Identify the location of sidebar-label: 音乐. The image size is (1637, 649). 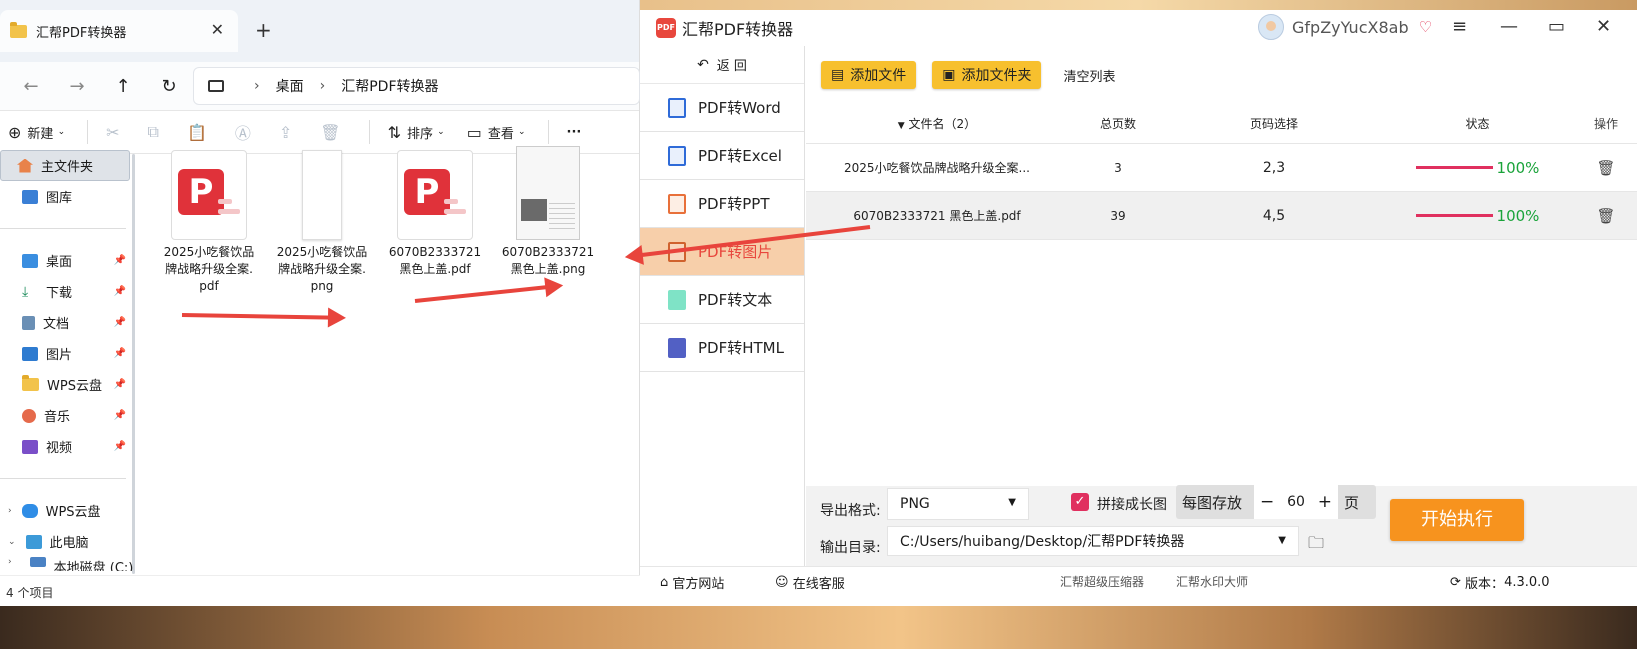
(57, 417).